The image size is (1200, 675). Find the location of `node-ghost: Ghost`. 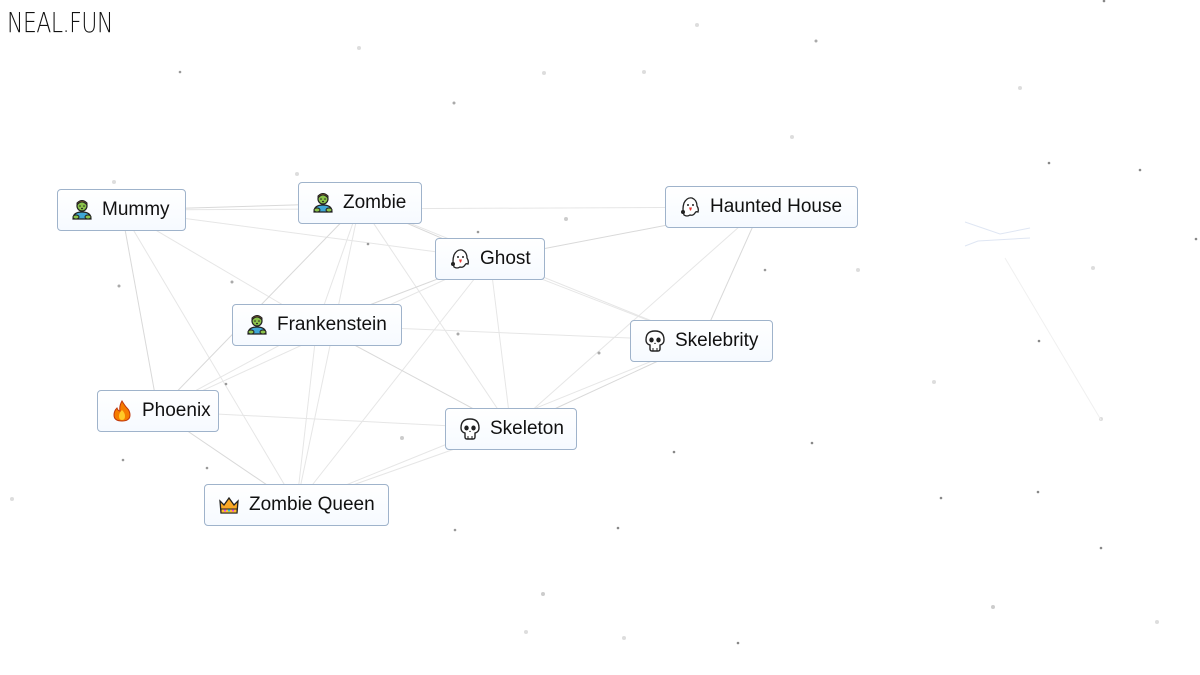

node-ghost: Ghost is located at coordinates (490, 259).